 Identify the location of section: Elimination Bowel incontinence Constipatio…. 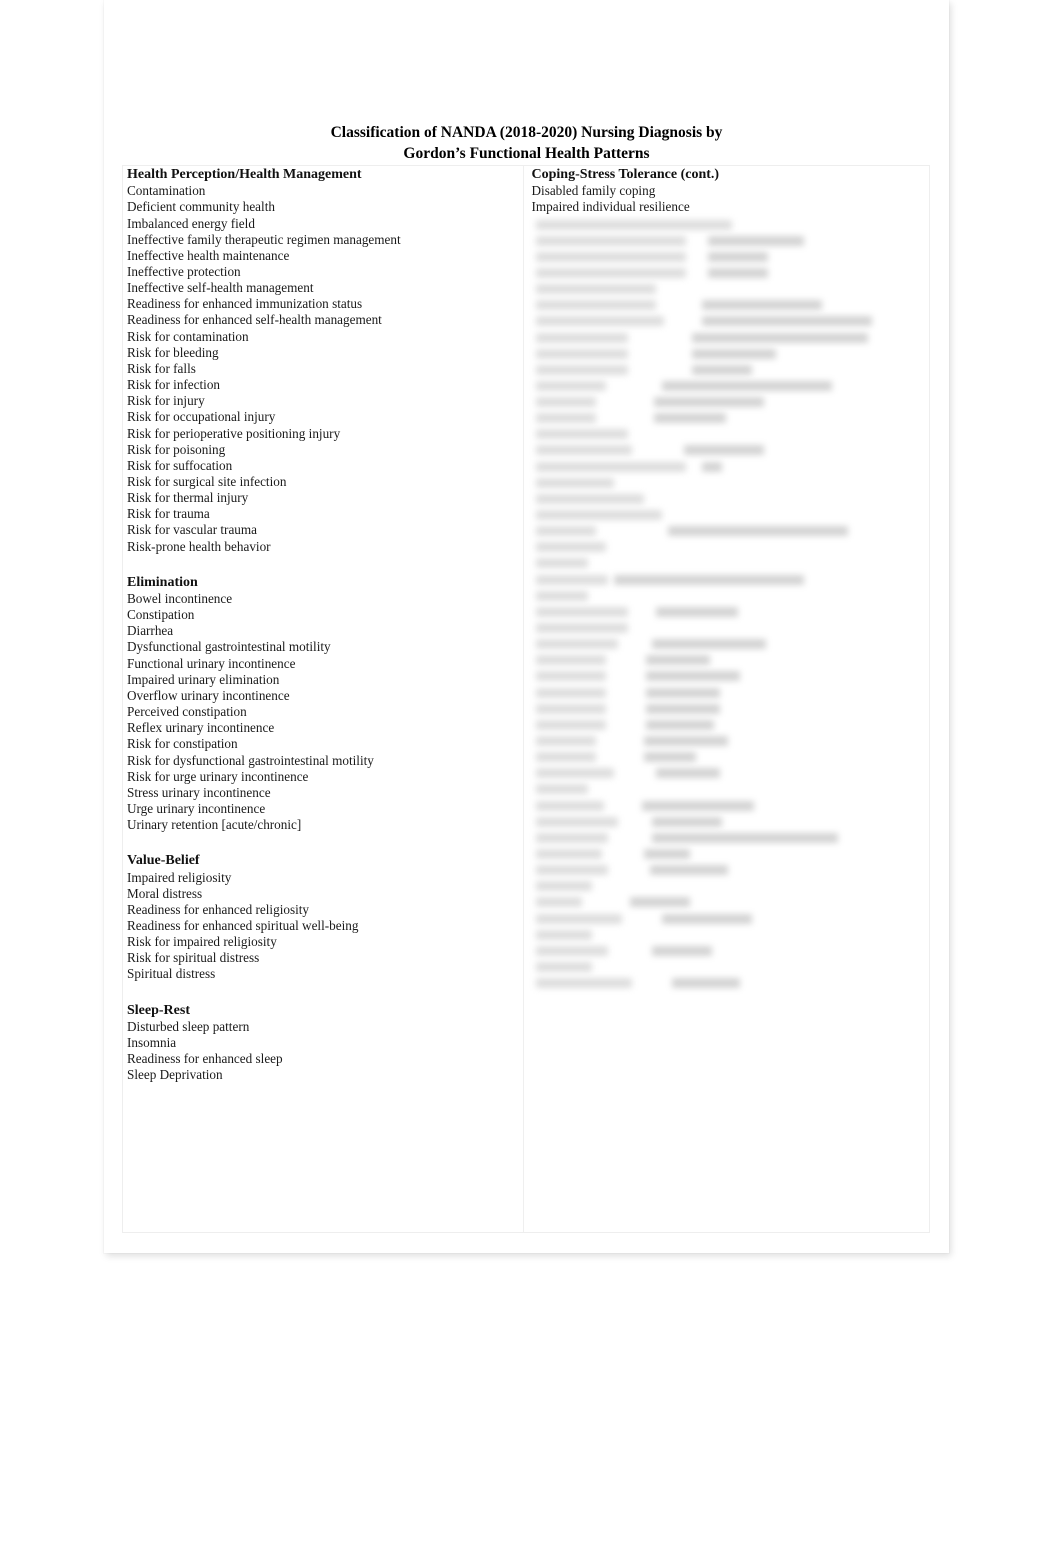
(322, 704).